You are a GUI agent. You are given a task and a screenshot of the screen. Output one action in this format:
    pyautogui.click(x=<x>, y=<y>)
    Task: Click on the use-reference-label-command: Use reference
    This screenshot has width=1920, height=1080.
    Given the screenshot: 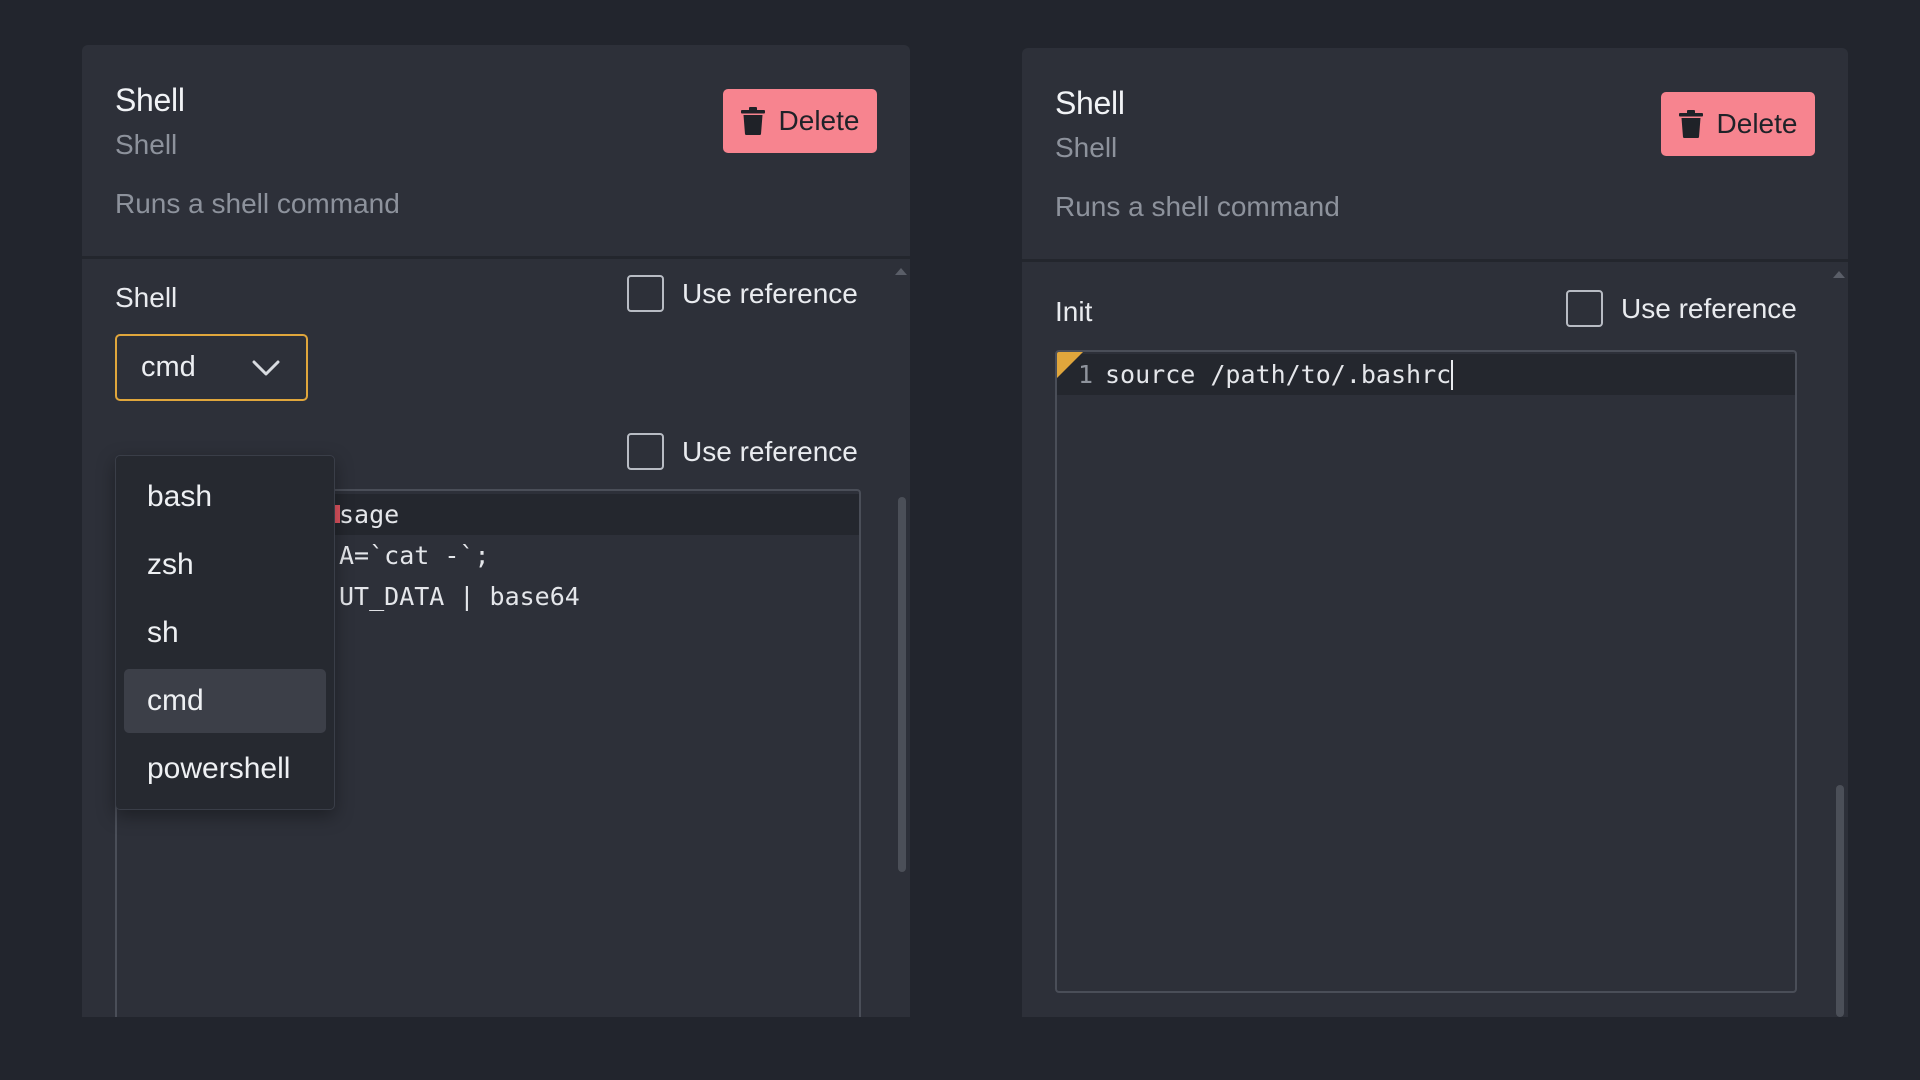 What is the action you would take?
    pyautogui.click(x=770, y=451)
    